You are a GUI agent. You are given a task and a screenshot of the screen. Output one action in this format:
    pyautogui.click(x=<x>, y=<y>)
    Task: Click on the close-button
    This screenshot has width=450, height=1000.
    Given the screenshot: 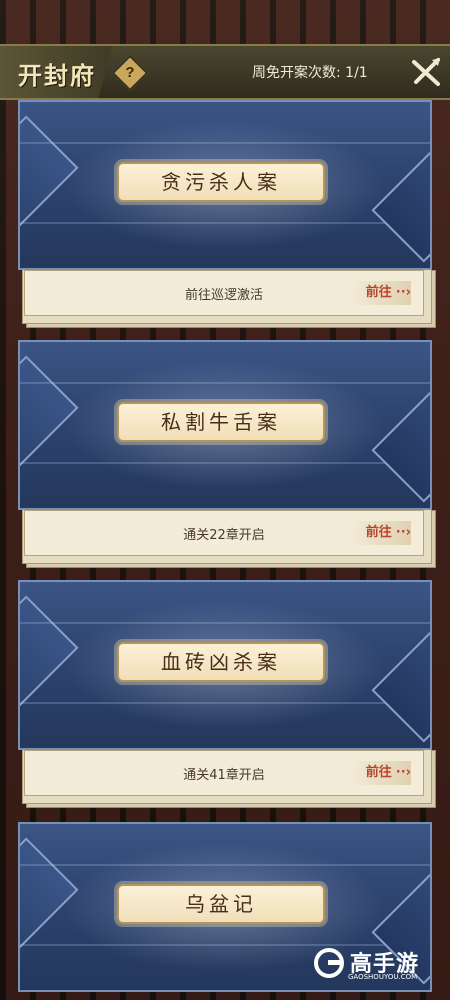 What is the action you would take?
    pyautogui.click(x=426, y=72)
    